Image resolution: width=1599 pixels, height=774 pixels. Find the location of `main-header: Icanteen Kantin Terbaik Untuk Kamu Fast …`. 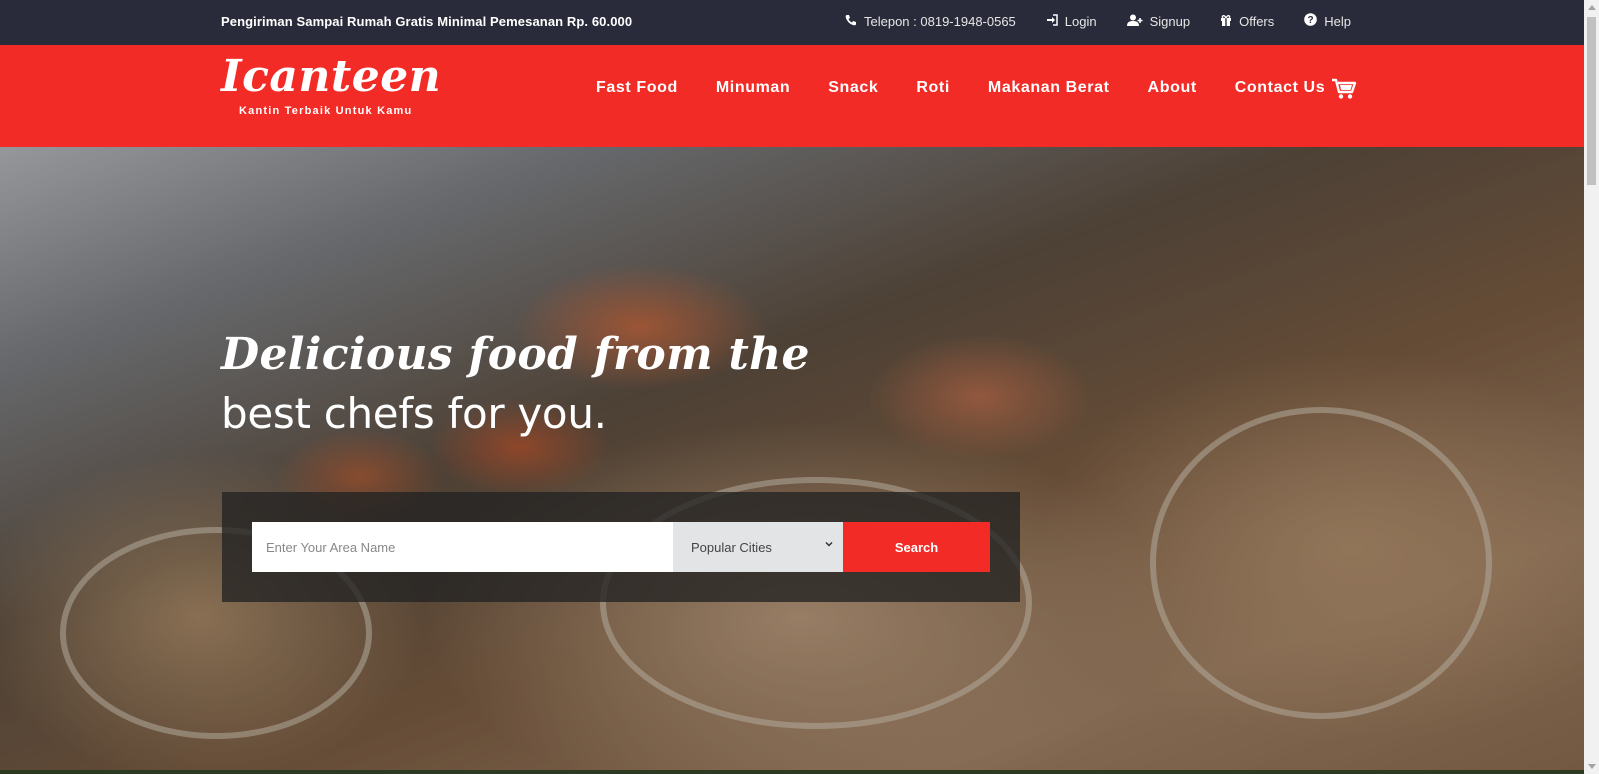

main-header: Icanteen Kantin Terbaik Untuk Kamu Fast … is located at coordinates (792, 96).